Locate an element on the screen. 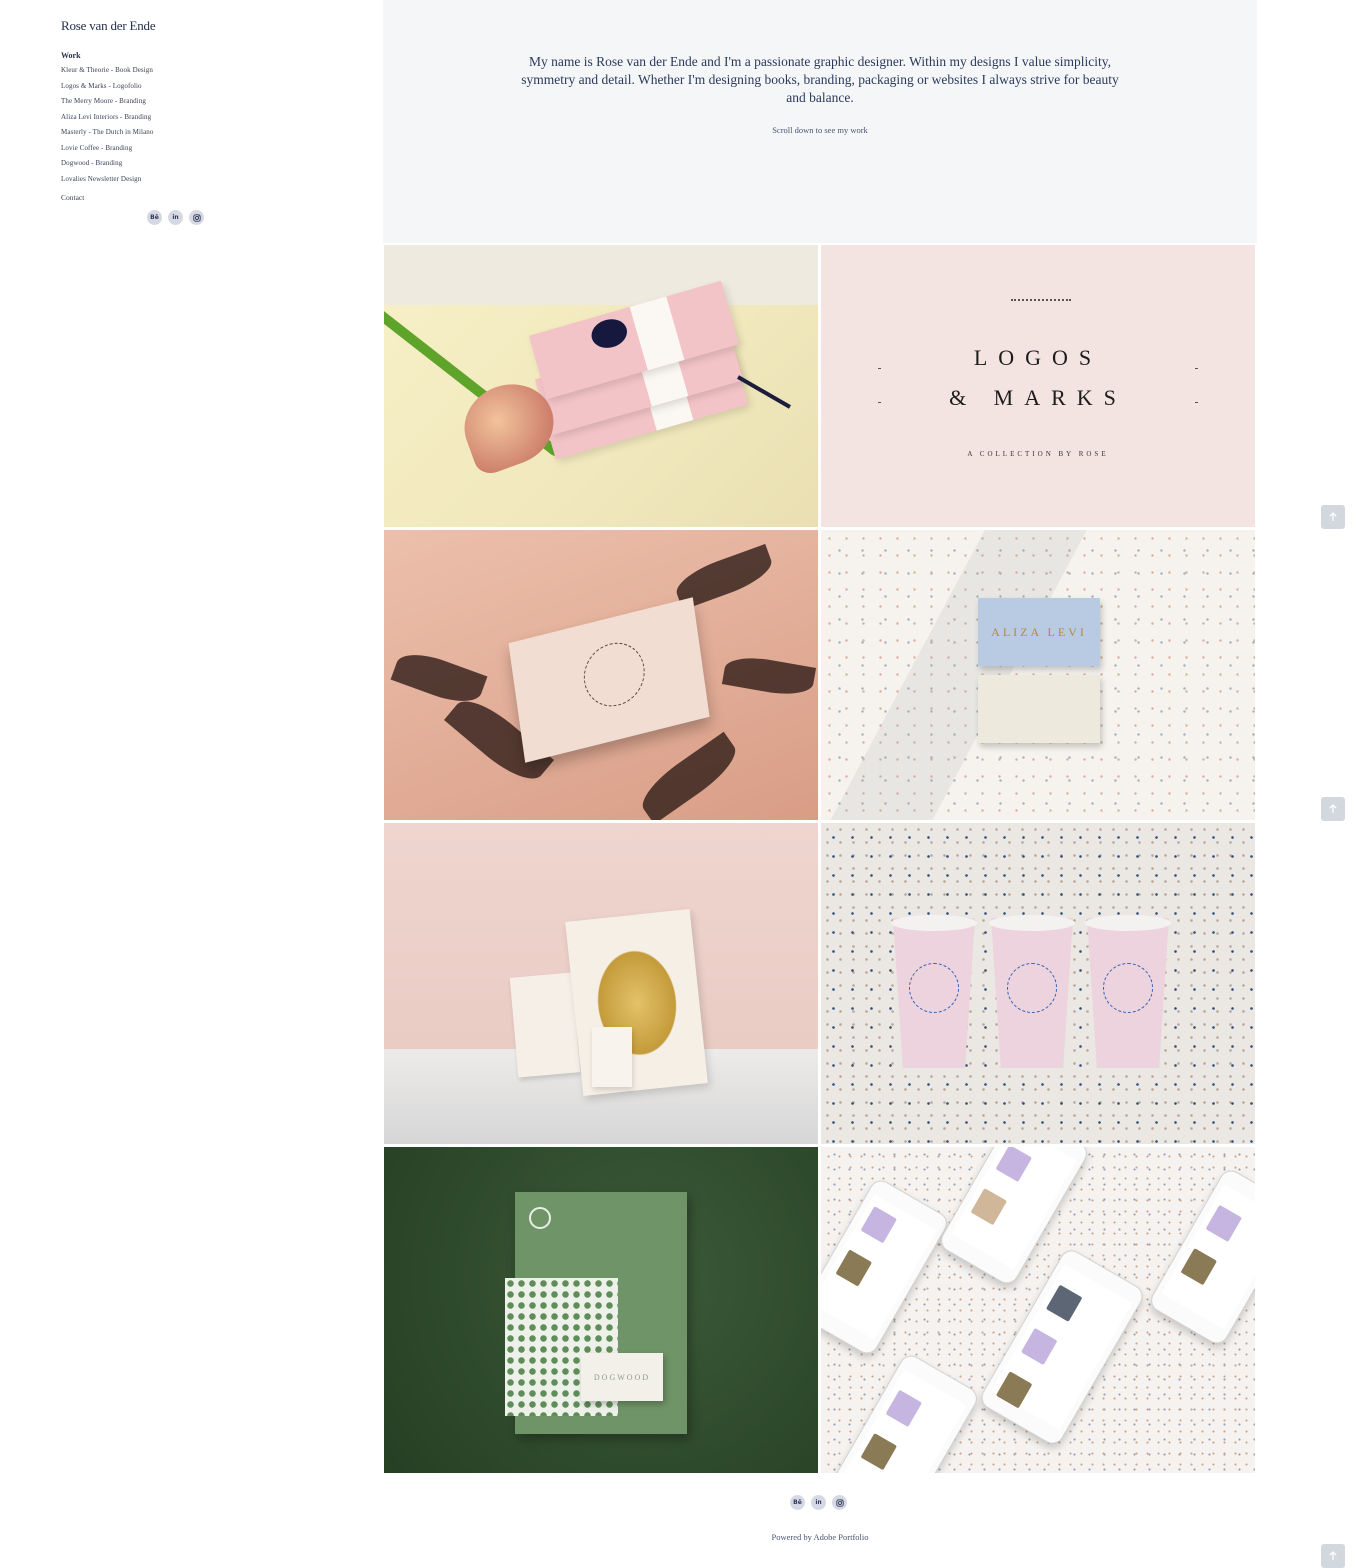  logos-title-line1: LOGOS is located at coordinates (1038, 357).